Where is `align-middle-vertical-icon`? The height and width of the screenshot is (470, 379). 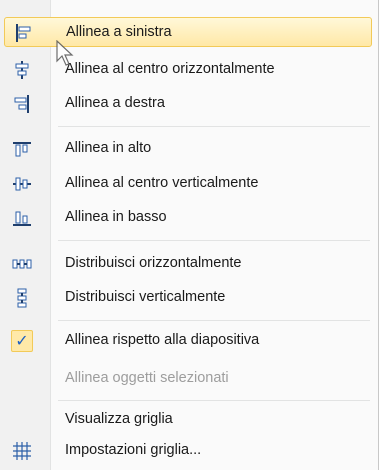
align-middle-vertical-icon is located at coordinates (22, 184).